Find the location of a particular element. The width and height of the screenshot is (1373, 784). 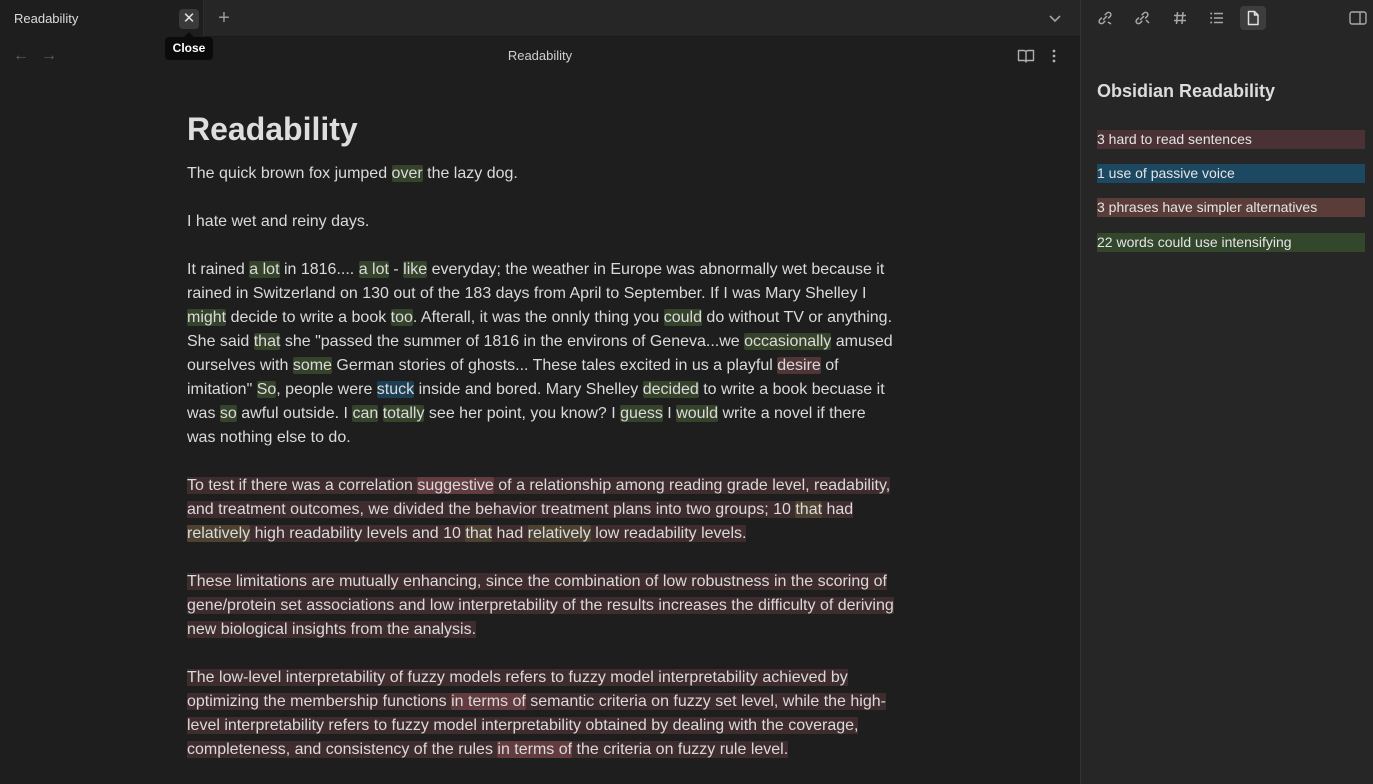

file-icon is located at coordinates (1253, 18).